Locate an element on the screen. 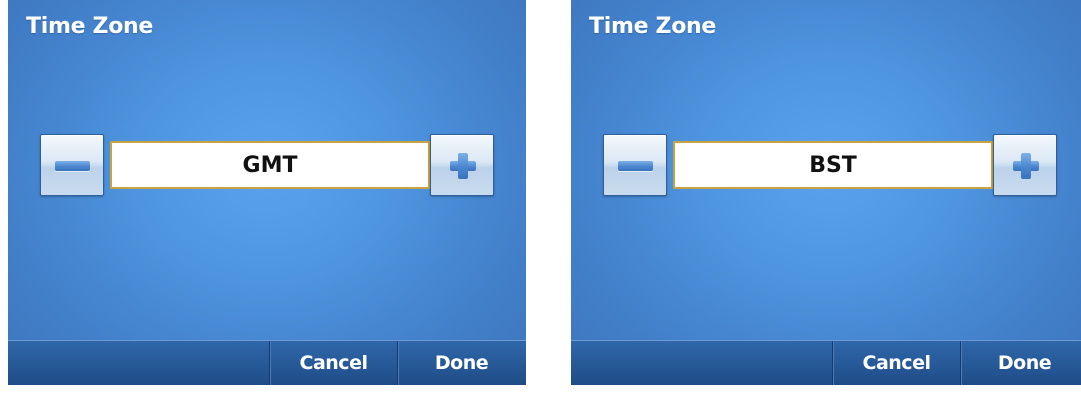 Image resolution: width=1081 pixels, height=394 pixels. time-zone-value: BST is located at coordinates (833, 165).